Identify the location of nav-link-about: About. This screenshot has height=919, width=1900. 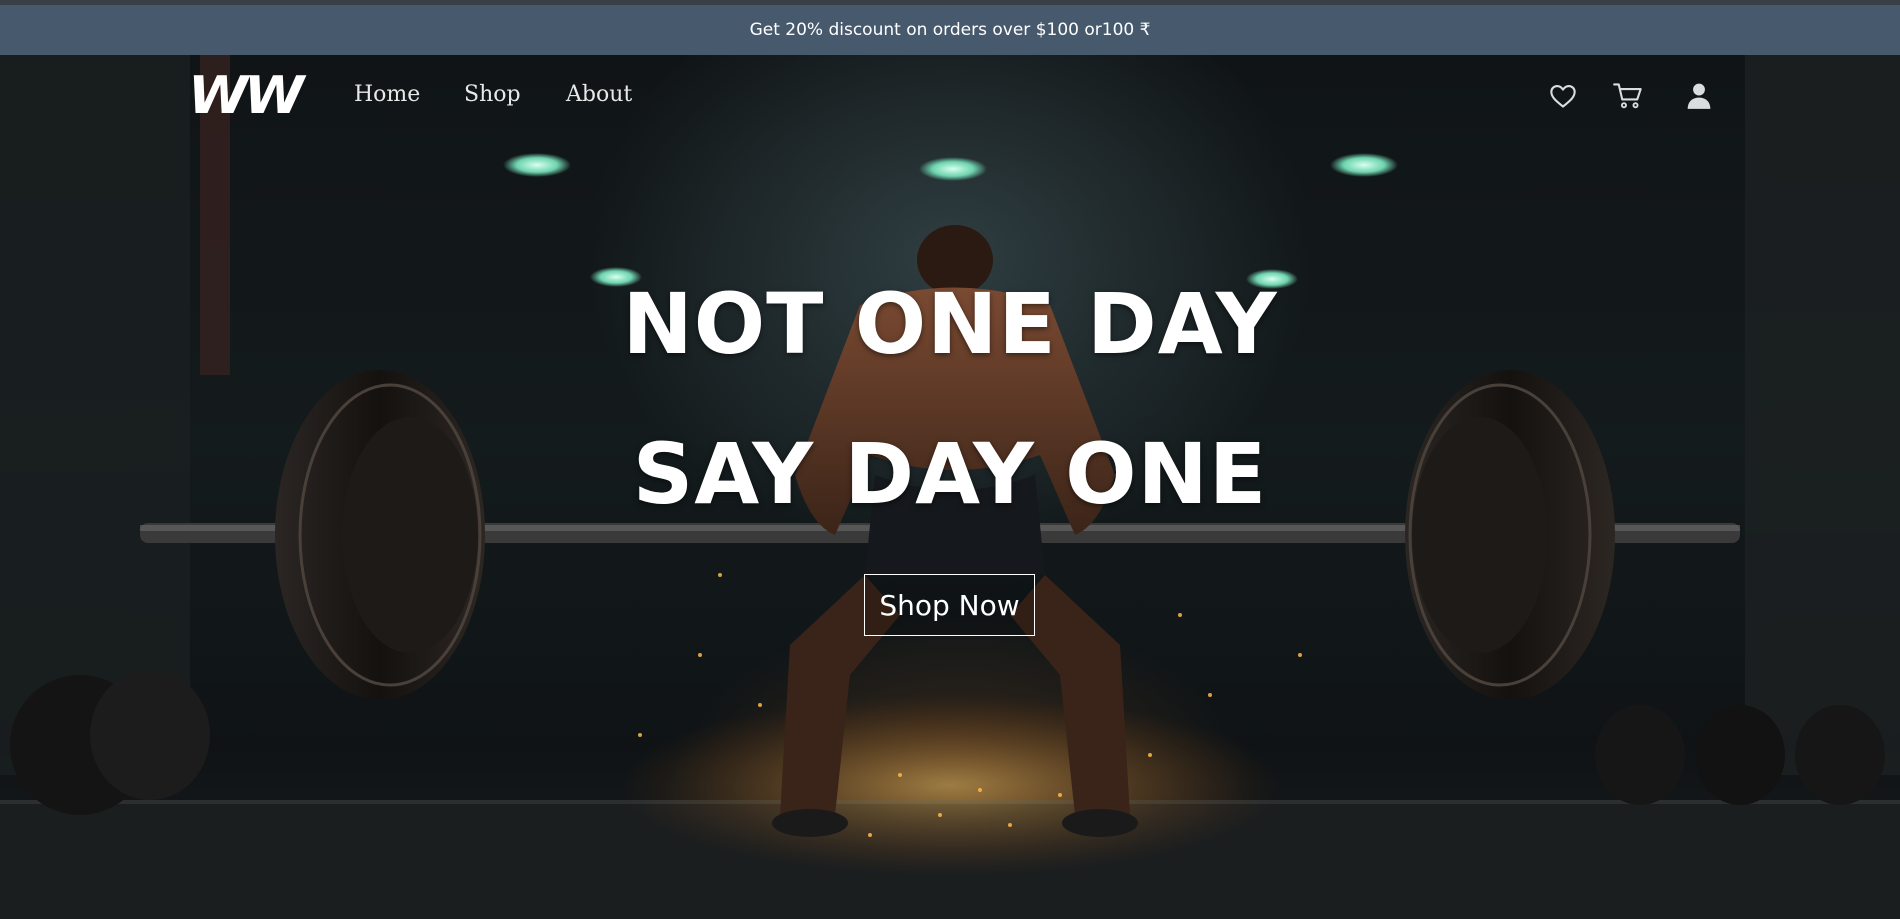
(599, 94).